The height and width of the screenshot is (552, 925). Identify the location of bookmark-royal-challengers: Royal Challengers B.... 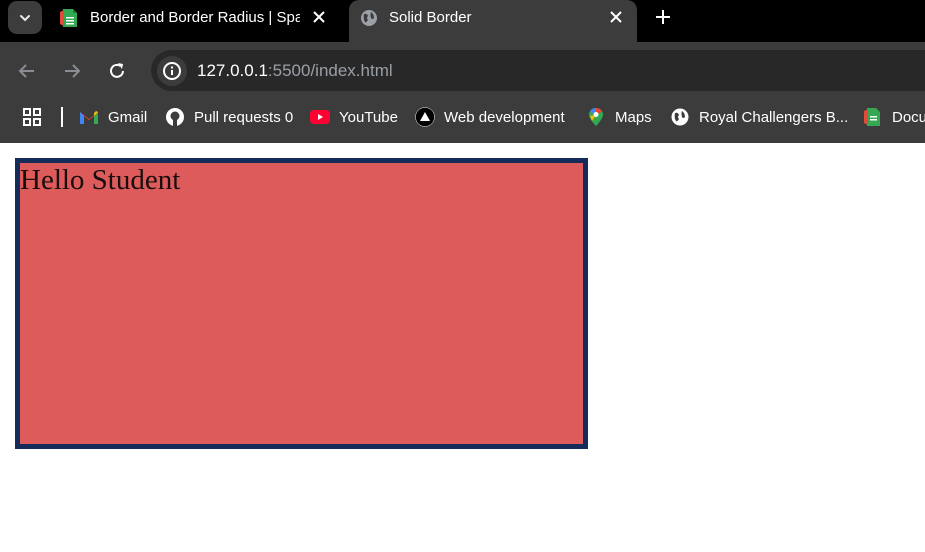
(759, 117).